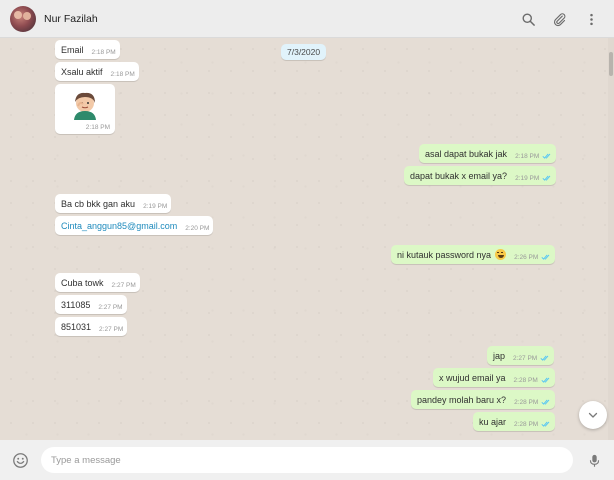 The image size is (614, 480). Describe the element at coordinates (493, 421) in the screenshot. I see `message-text: ku ajar` at that location.